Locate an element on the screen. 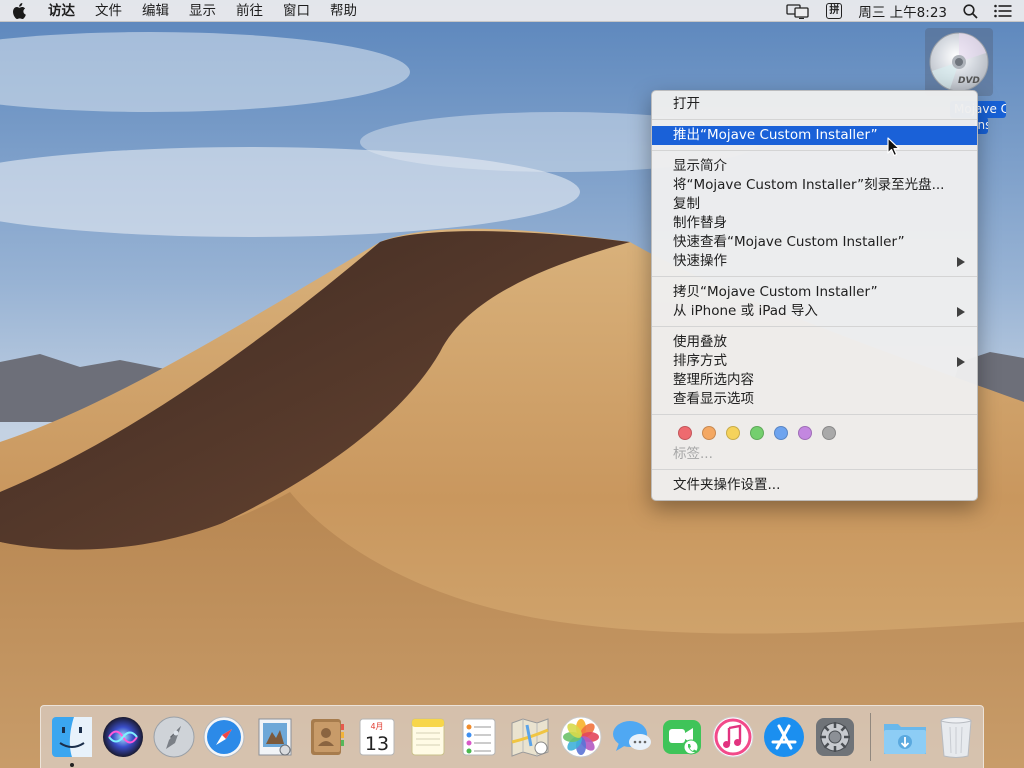 This screenshot has height=768, width=1024. tag-green is located at coordinates (757, 433).